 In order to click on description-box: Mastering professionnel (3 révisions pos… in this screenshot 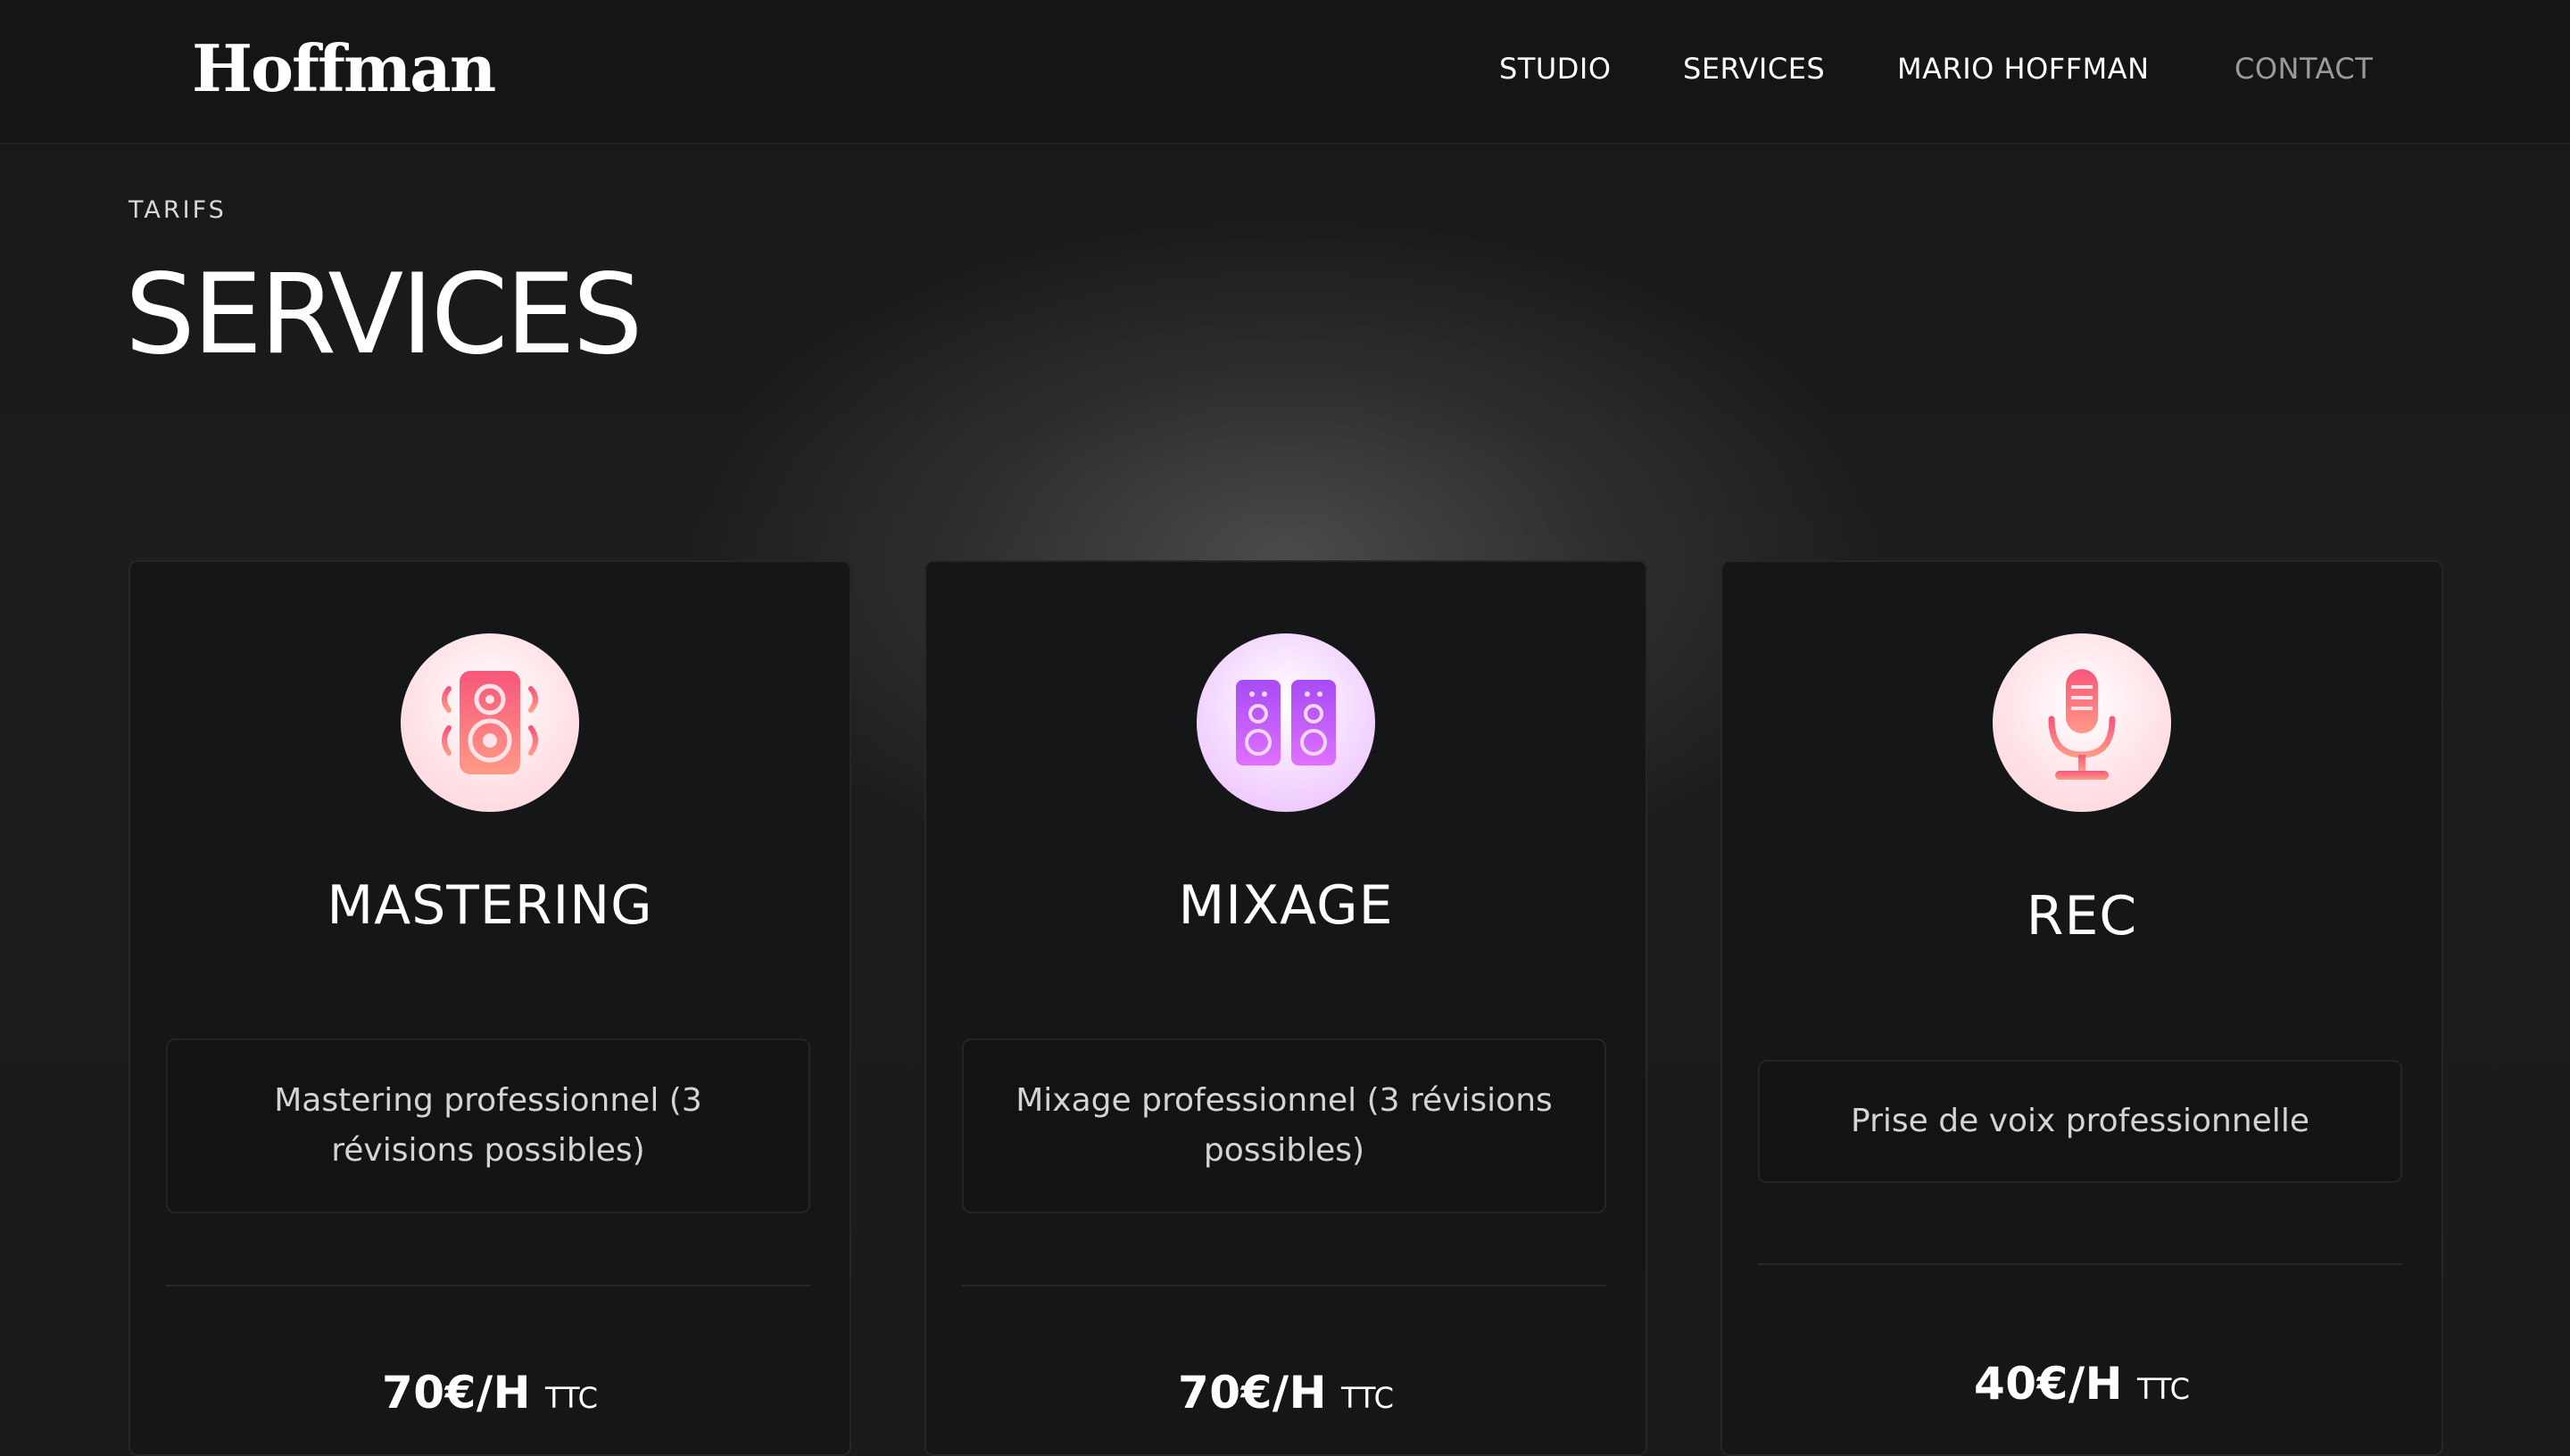, I will do `click(488, 1125)`.